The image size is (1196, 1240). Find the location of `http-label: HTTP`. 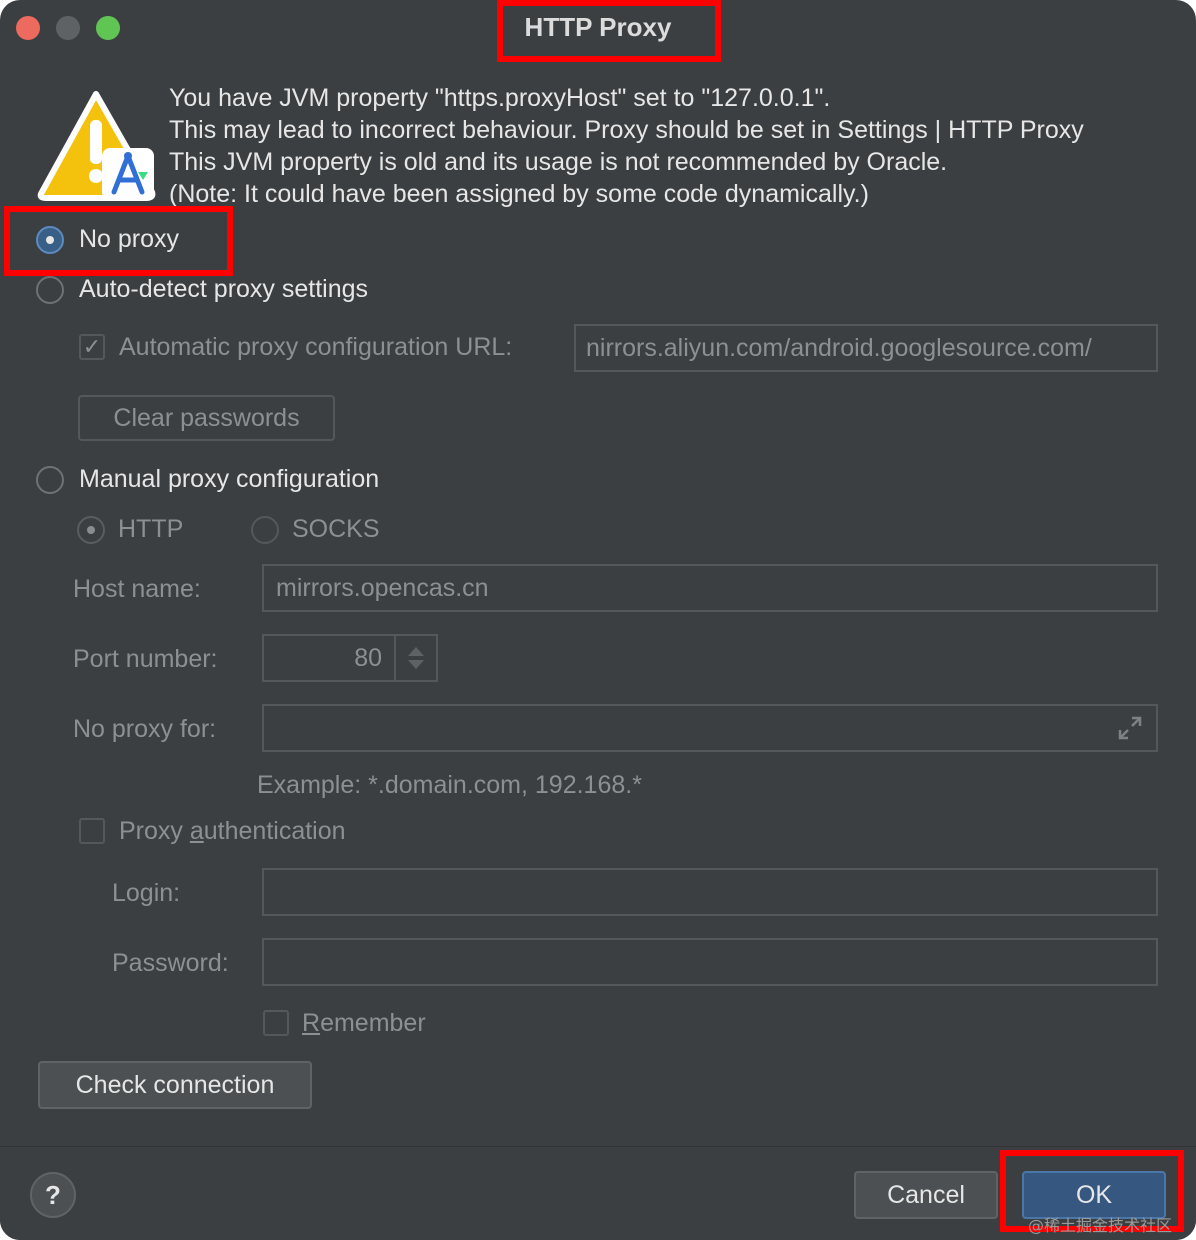

http-label: HTTP is located at coordinates (150, 529).